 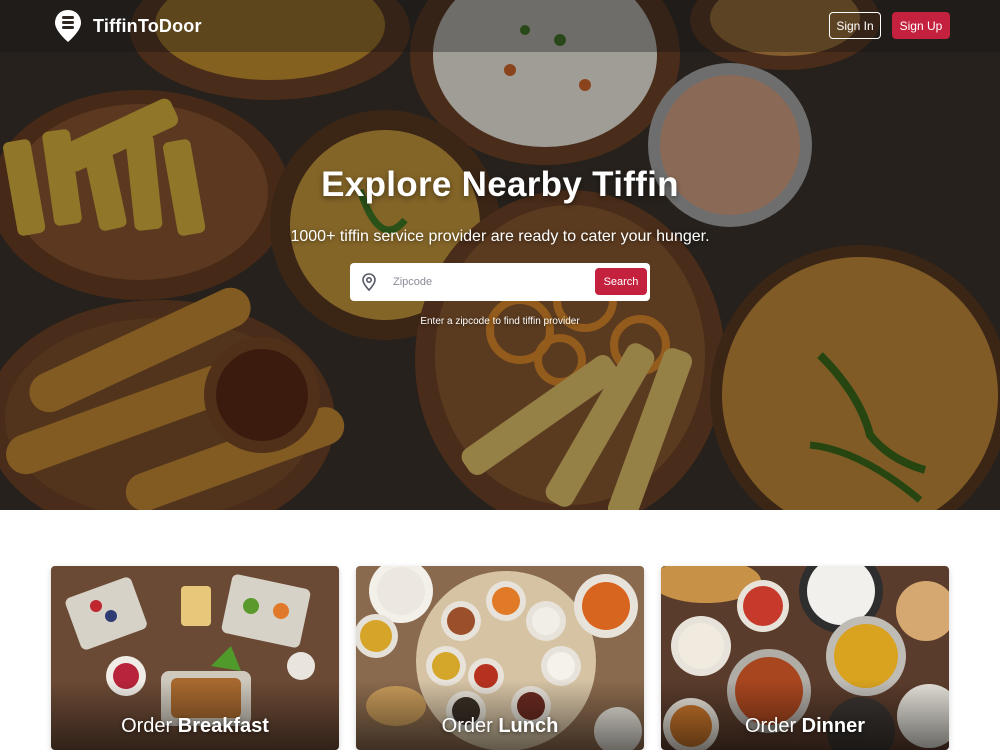 I want to click on hero-title: Explore Nearby Tiffin, so click(x=500, y=184).